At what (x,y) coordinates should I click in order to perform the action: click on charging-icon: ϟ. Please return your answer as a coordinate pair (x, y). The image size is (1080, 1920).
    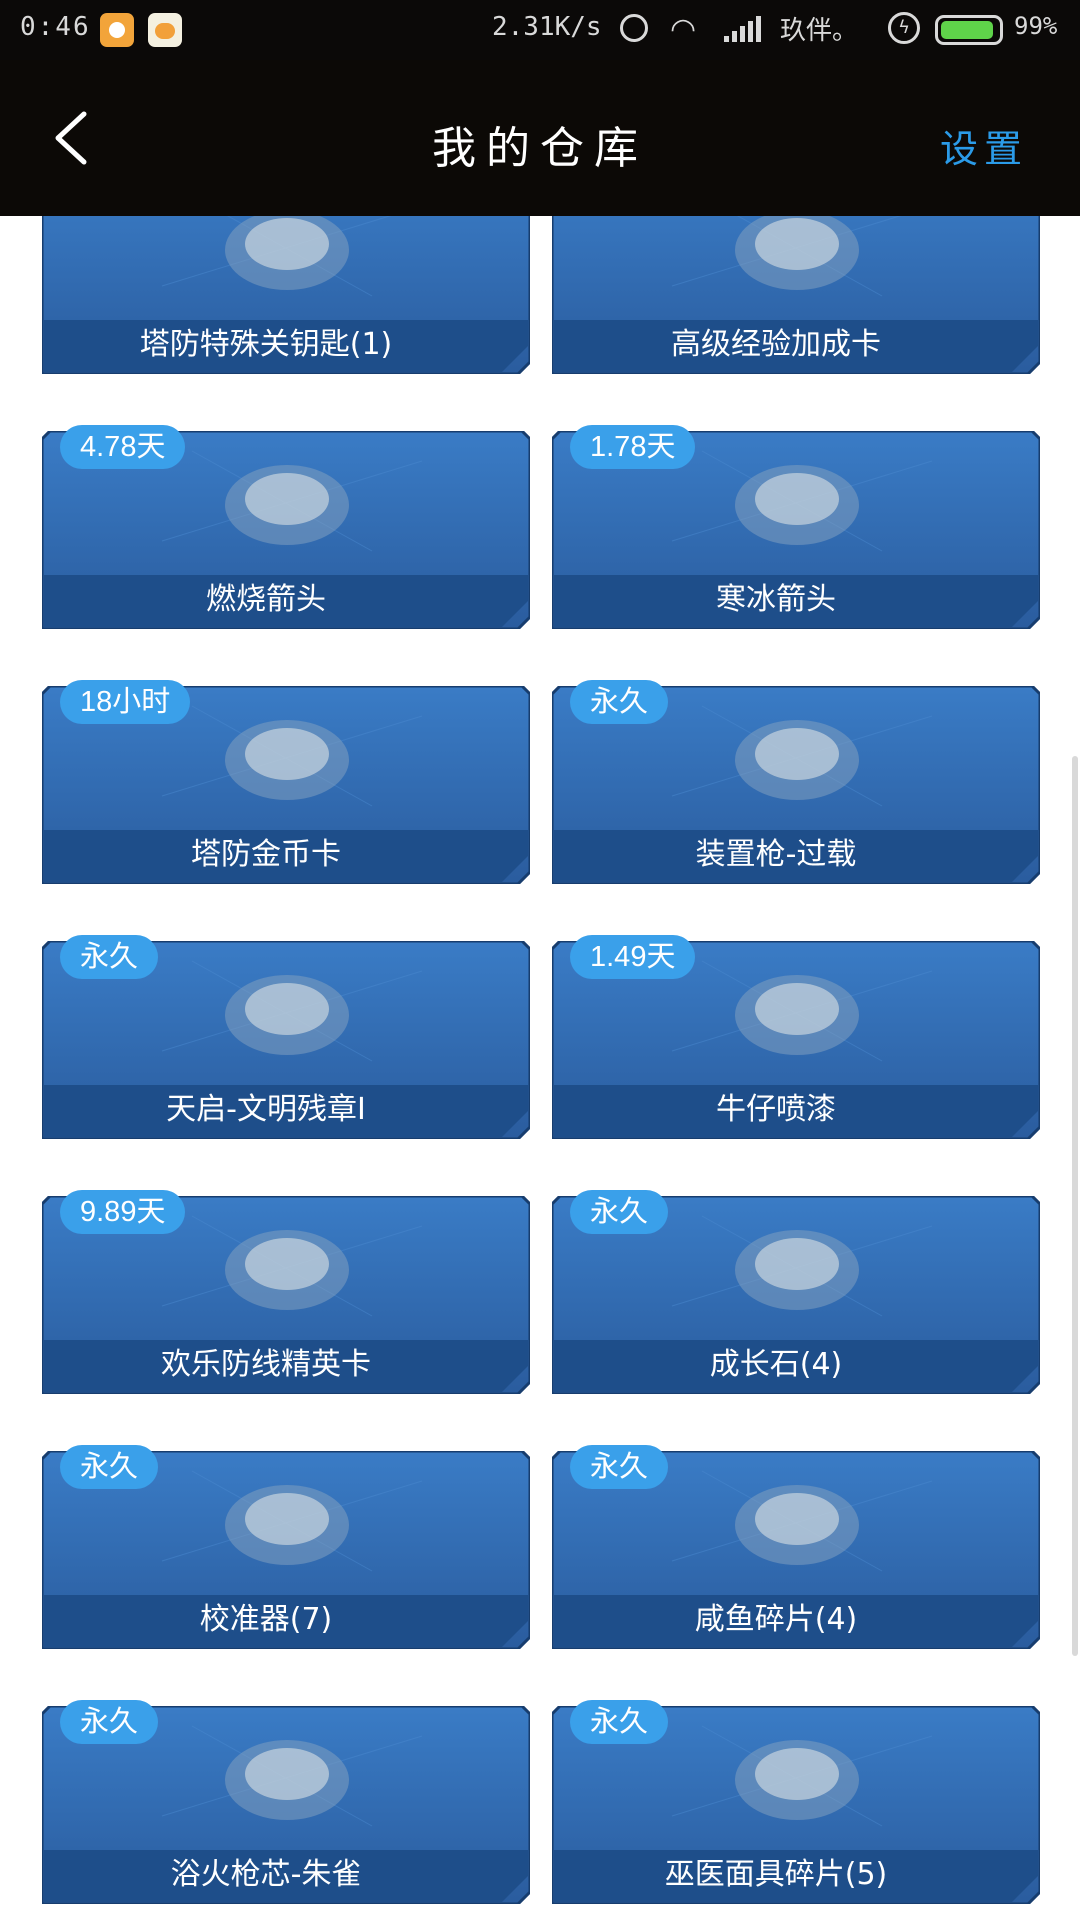
    Looking at the image, I should click on (904, 28).